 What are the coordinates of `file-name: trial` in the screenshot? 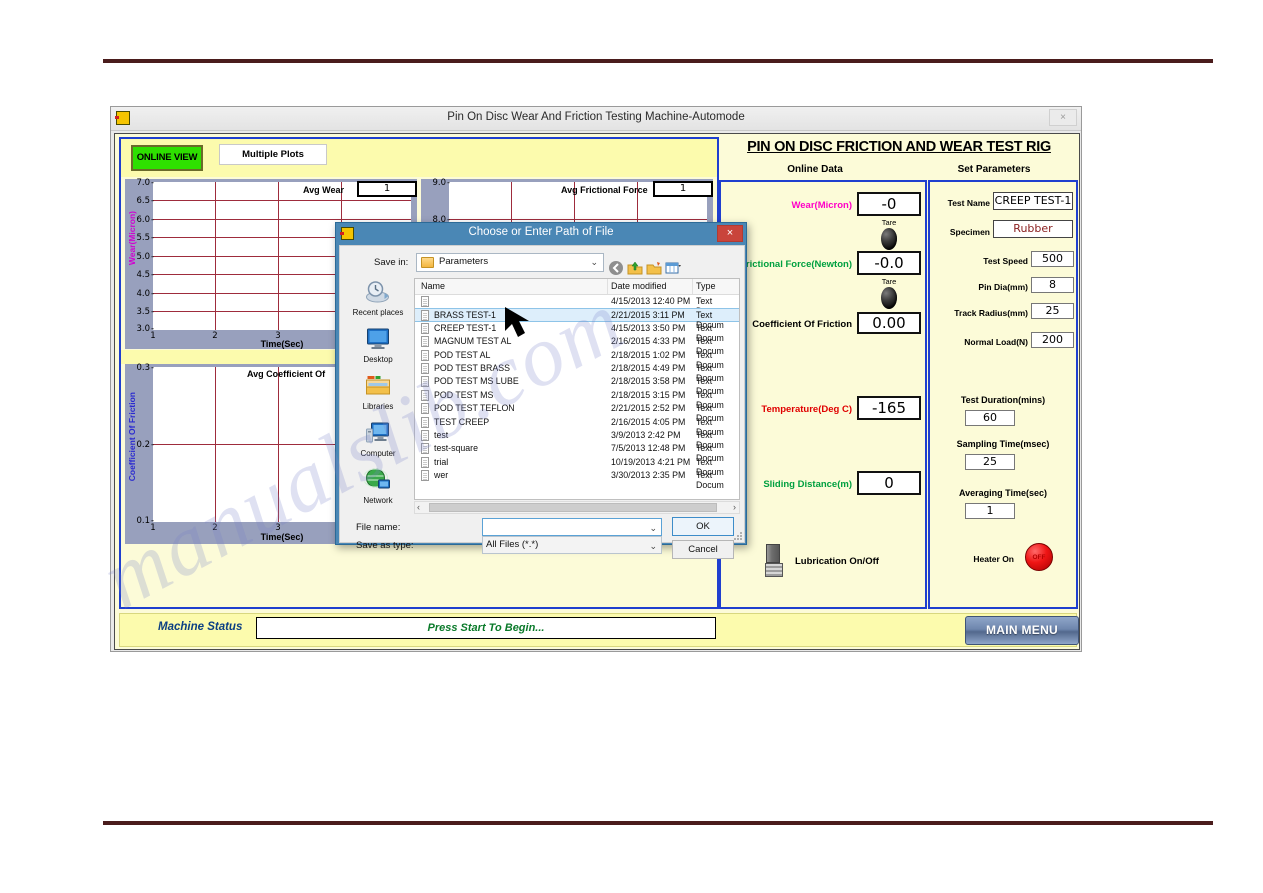 It's located at (441, 461).